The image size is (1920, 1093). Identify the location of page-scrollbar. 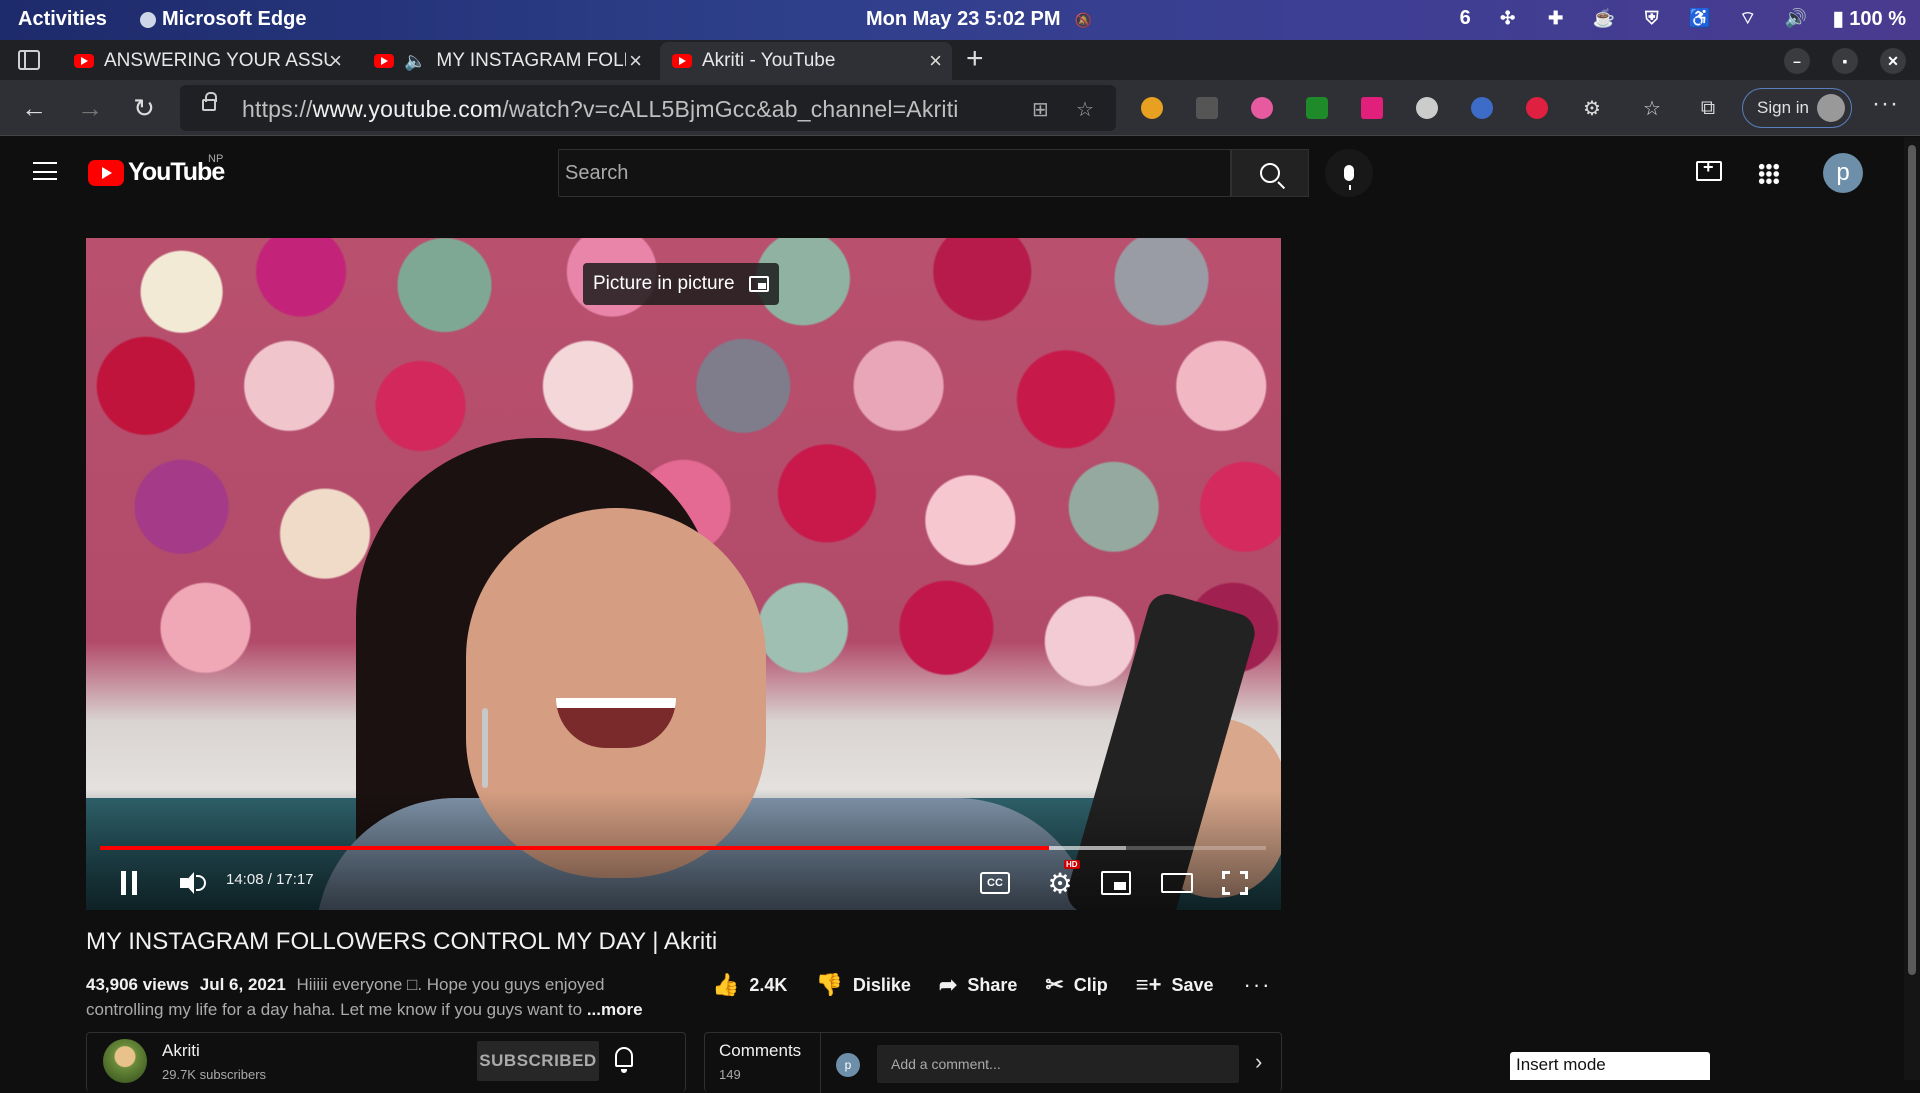
(1912, 608).